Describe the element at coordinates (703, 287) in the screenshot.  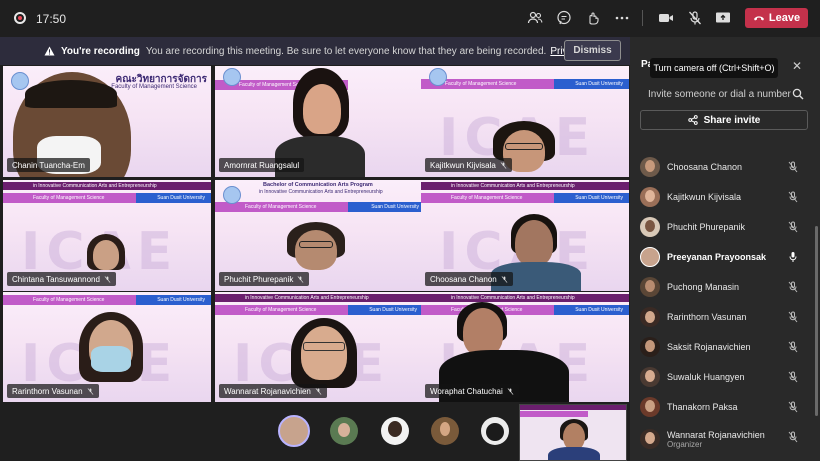
I see `participant-name: Puchong Manasin` at that location.